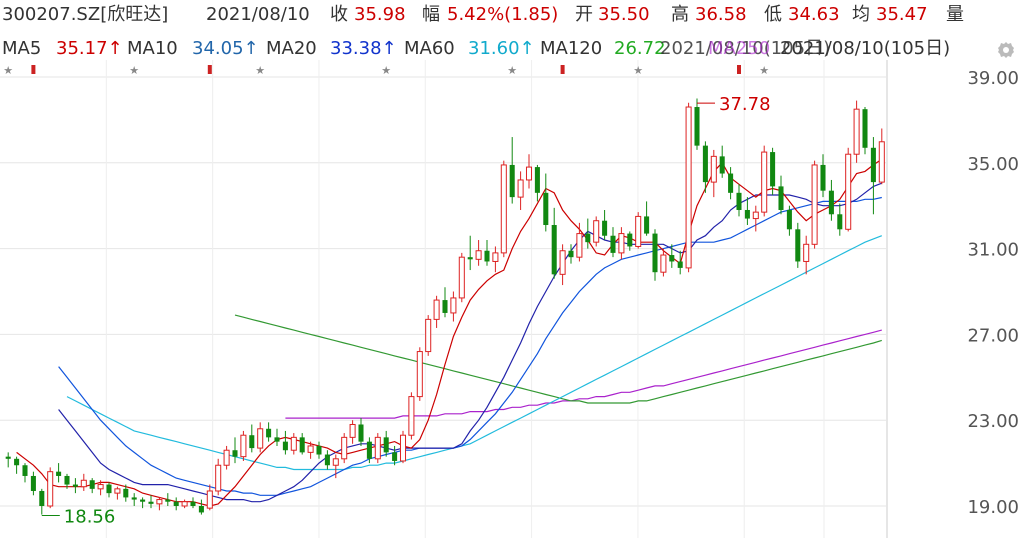 The image size is (1025, 538). Describe the element at coordinates (993, 507) in the screenshot. I see `y-tick-label: 19.00` at that location.